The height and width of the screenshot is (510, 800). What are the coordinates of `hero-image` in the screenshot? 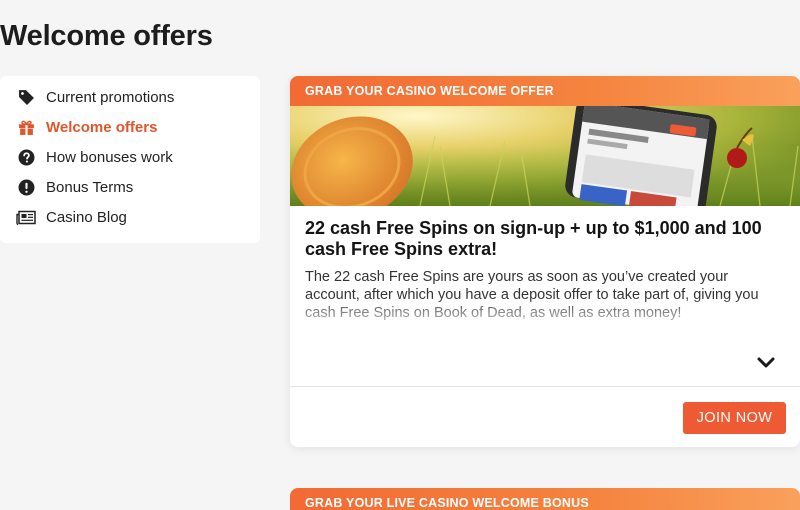 It's located at (545, 156).